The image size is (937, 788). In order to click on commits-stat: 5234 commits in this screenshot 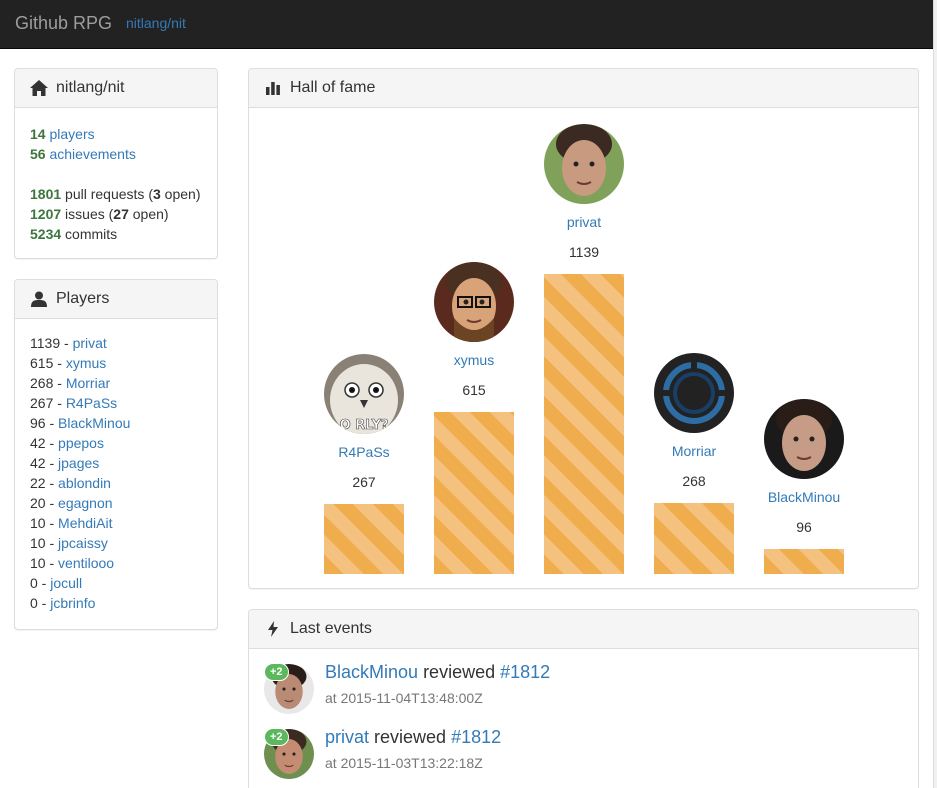, I will do `click(74, 234)`.